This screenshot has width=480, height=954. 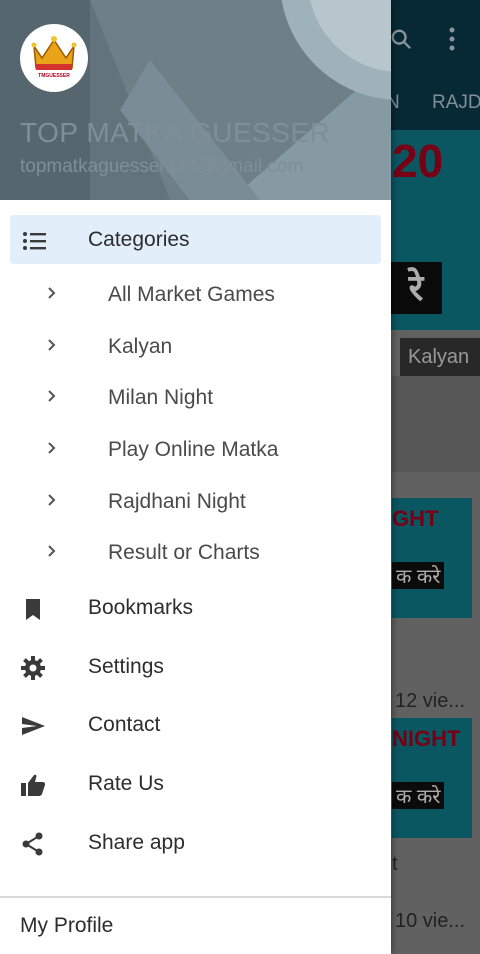 What do you see at coordinates (32, 844) in the screenshot?
I see `share-icon` at bounding box center [32, 844].